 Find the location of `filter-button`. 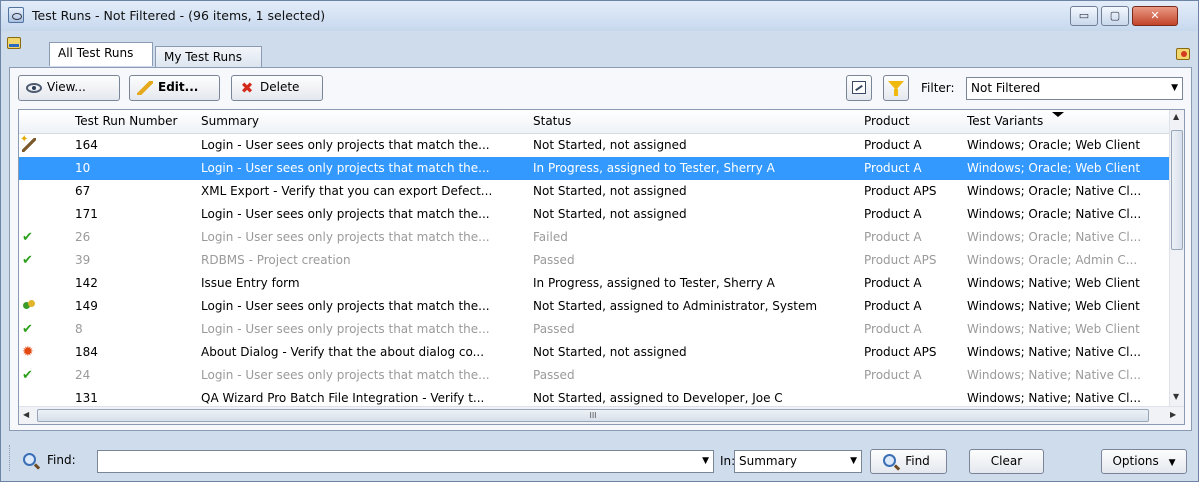

filter-button is located at coordinates (896, 88).